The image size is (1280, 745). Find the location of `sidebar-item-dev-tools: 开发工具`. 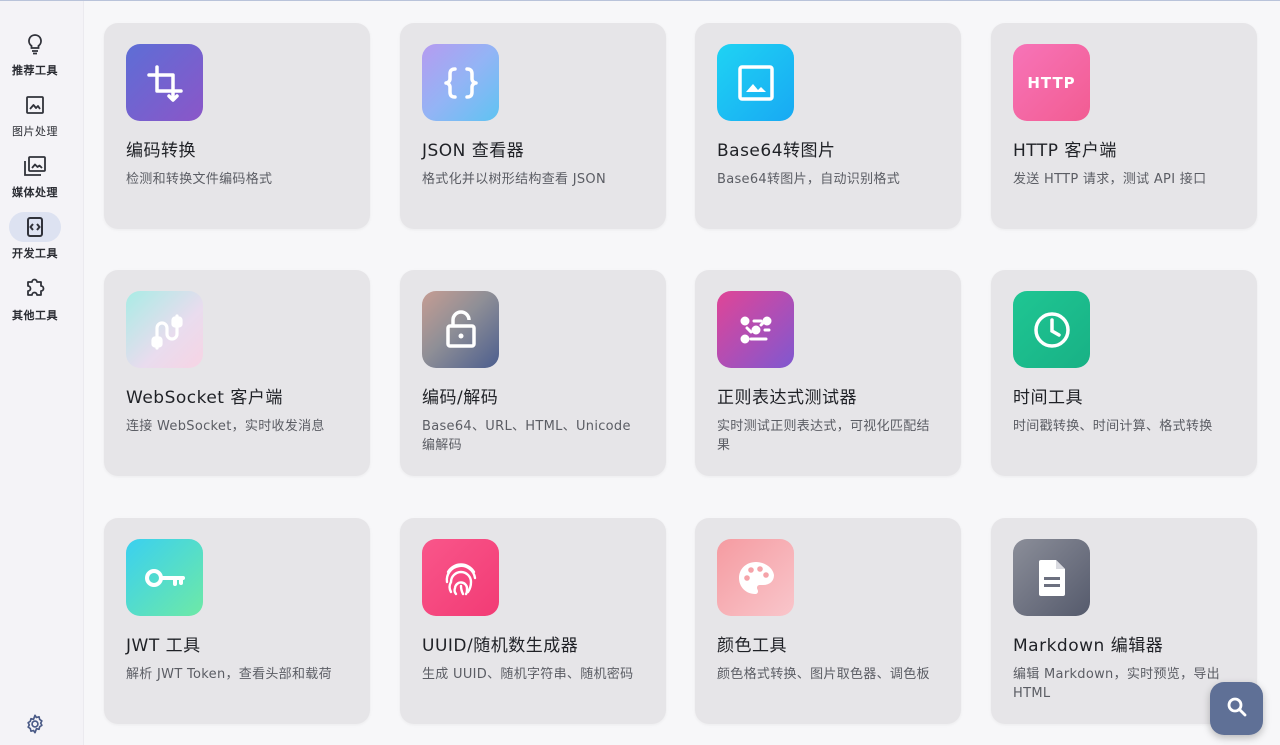

sidebar-item-dev-tools: 开发工具 is located at coordinates (35, 236).